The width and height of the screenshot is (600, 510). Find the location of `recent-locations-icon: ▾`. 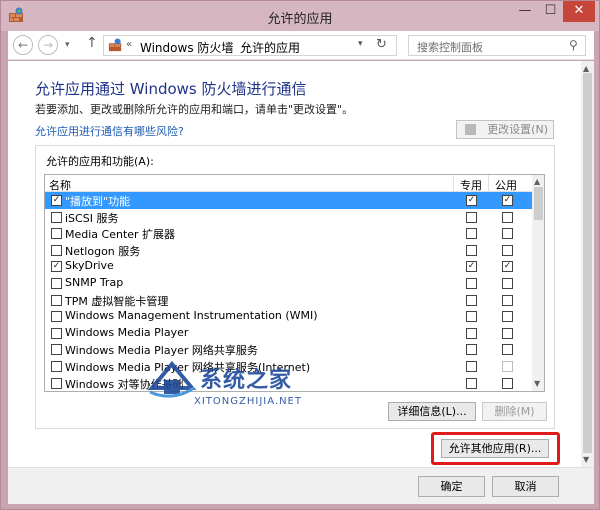

recent-locations-icon: ▾ is located at coordinates (67, 45).